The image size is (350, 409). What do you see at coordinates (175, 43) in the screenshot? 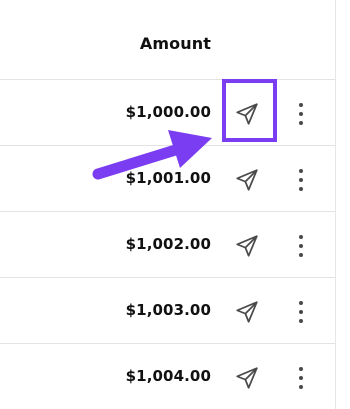
I see `amount-column-header: Amount` at bounding box center [175, 43].